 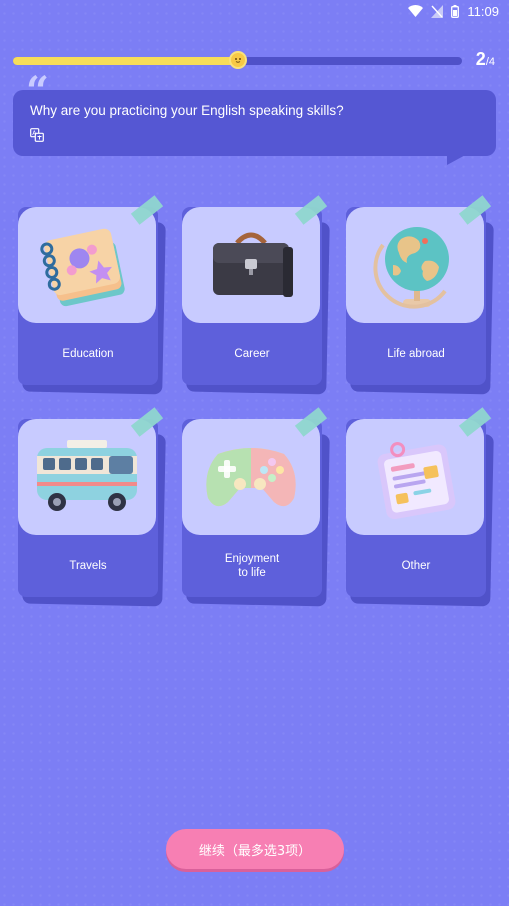 I want to click on option-card-other: Other, so click(x=420, y=507).